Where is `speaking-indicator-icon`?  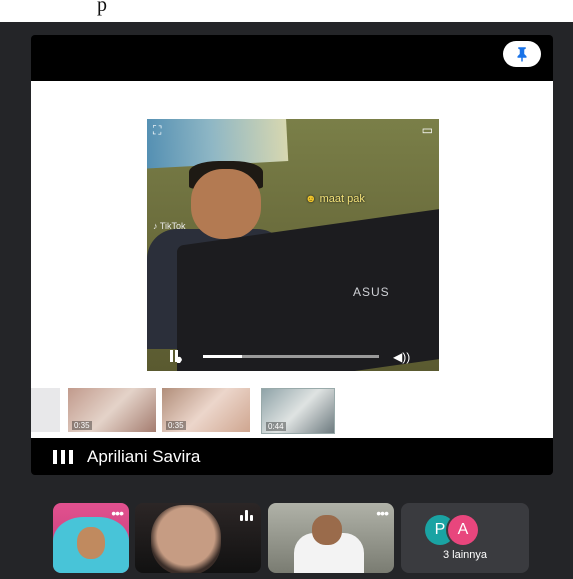 speaking-indicator-icon is located at coordinates (246, 515).